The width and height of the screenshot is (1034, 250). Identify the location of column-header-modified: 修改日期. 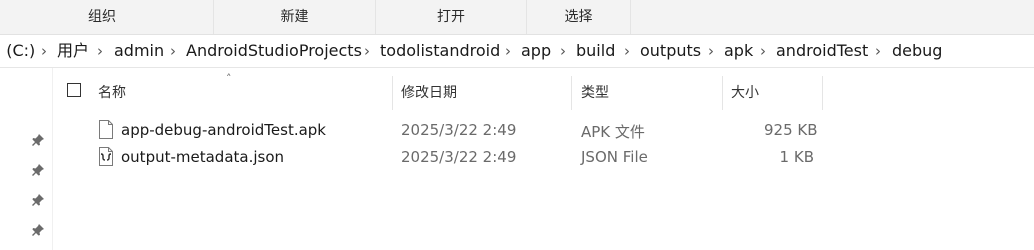
(429, 92).